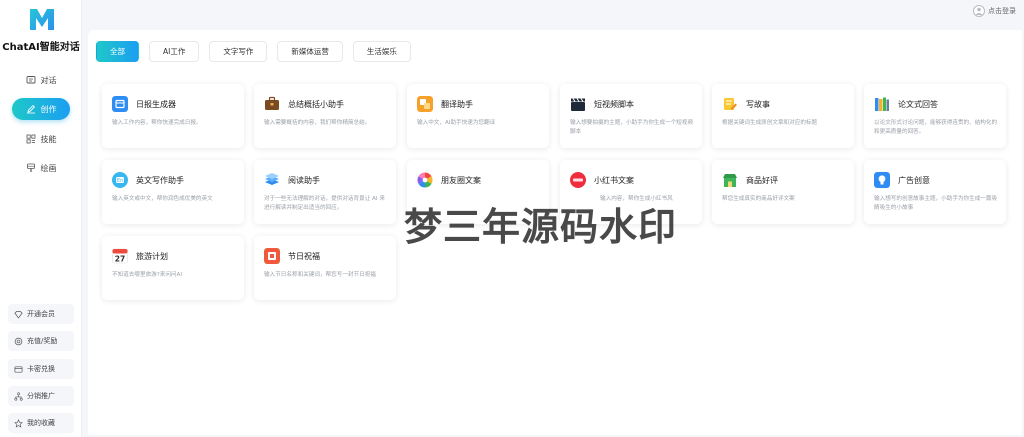 The image size is (1024, 437). I want to click on sidebar-item-label: 技能, so click(48, 139).